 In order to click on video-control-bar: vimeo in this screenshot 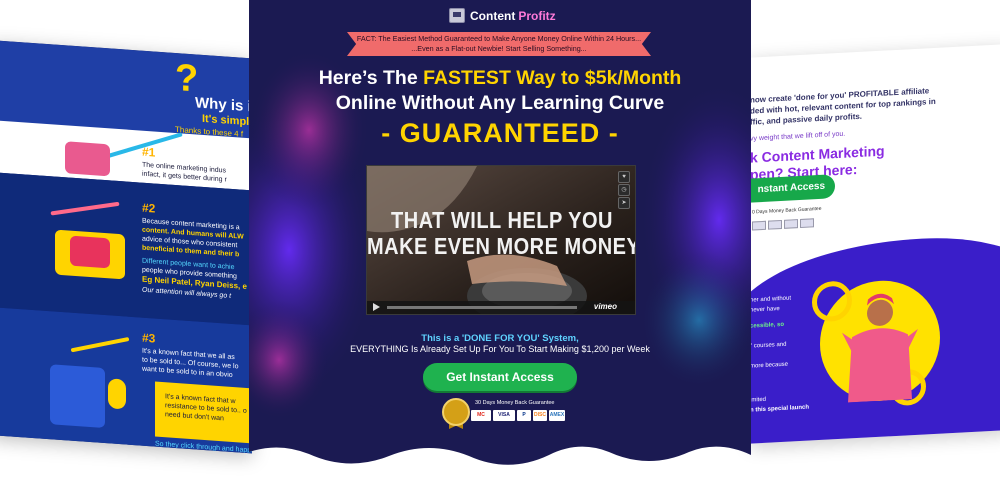, I will do `click(501, 307)`.